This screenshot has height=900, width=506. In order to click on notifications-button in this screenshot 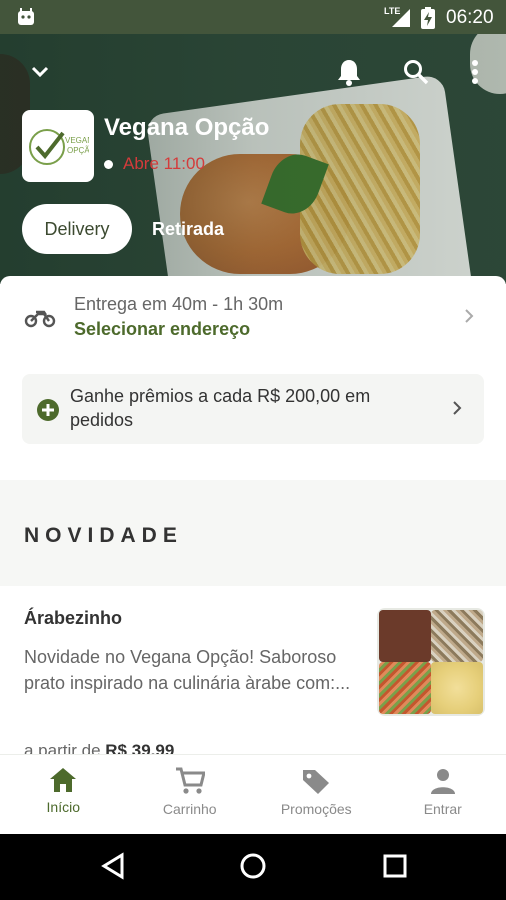, I will do `click(349, 72)`.